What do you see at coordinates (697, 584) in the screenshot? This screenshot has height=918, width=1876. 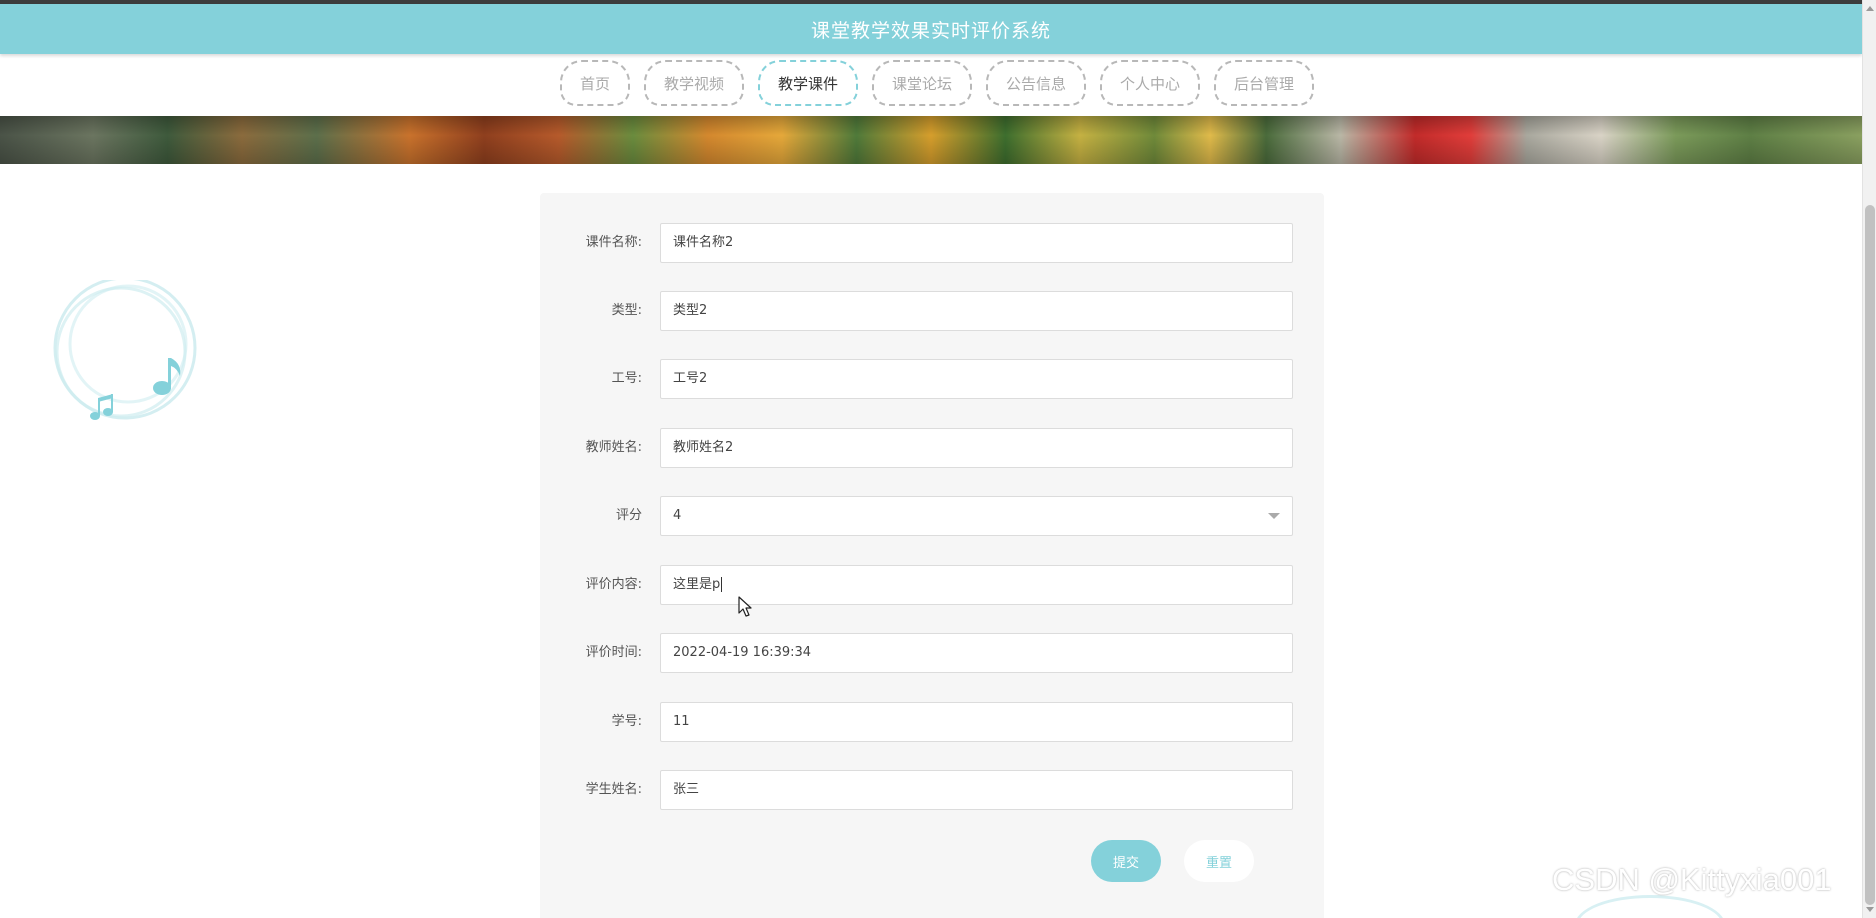 I see `review-content-value: 这里是p` at bounding box center [697, 584].